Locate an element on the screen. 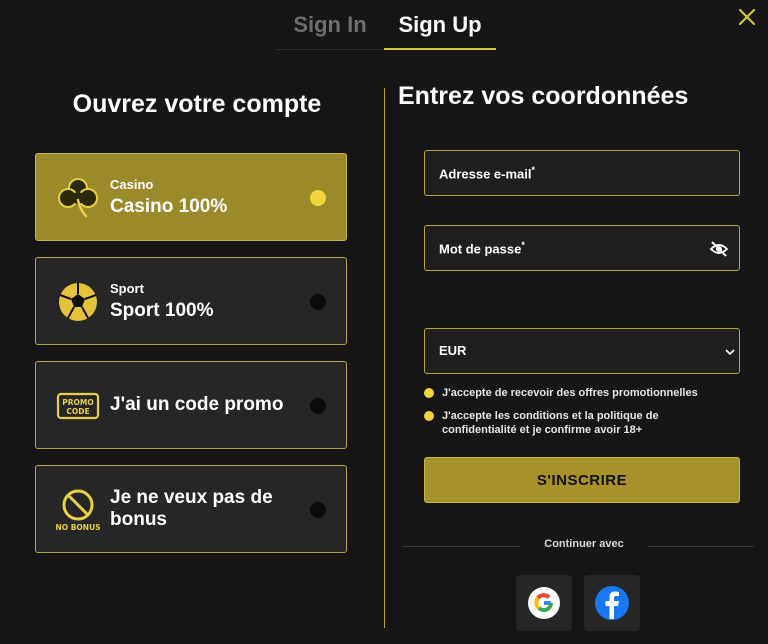 The image size is (768, 644). facebook-icon is located at coordinates (612, 603).